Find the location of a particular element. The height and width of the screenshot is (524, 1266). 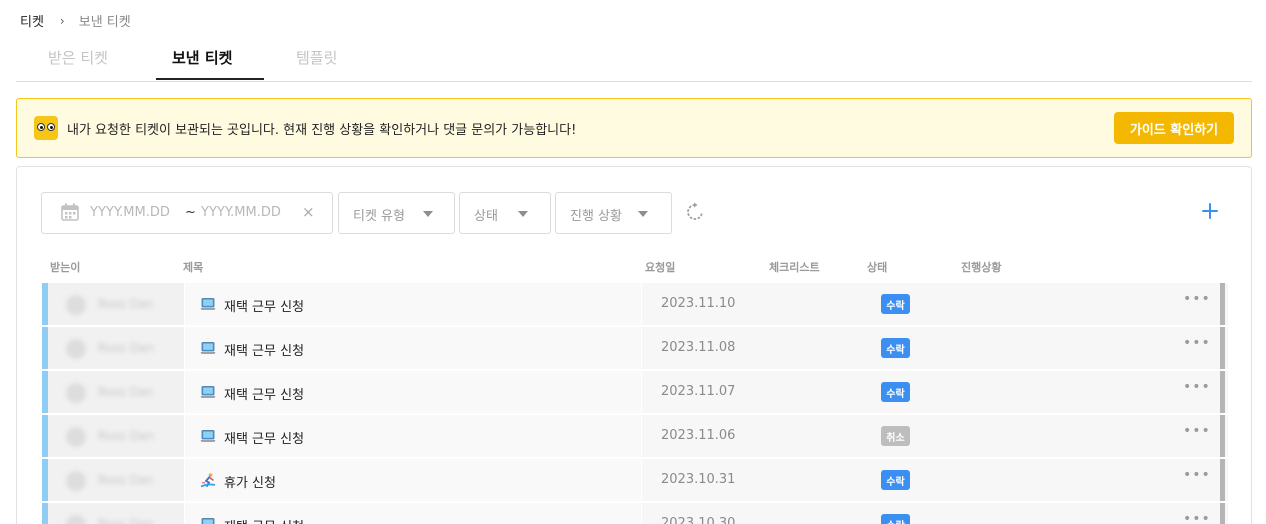

eyes-mascot-icon is located at coordinates (46, 128).